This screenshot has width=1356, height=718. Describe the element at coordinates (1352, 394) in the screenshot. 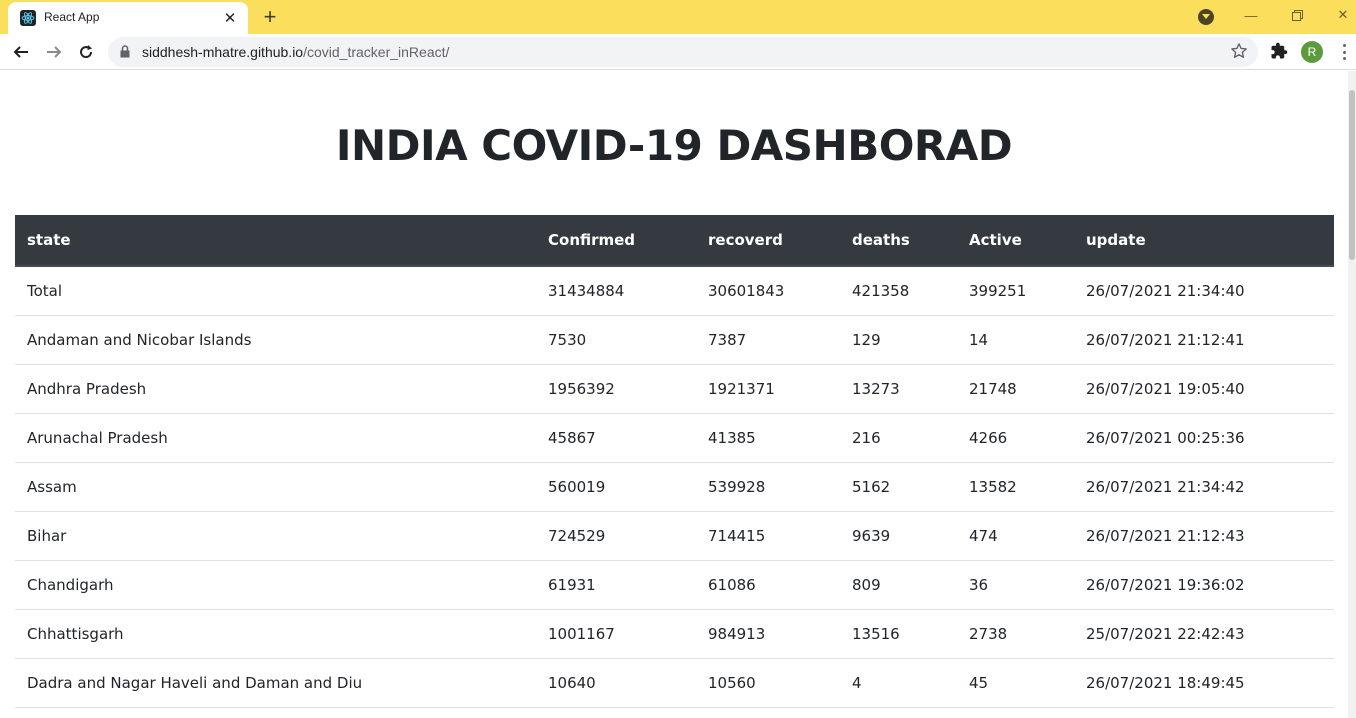

I see `page-scrollbar` at that location.